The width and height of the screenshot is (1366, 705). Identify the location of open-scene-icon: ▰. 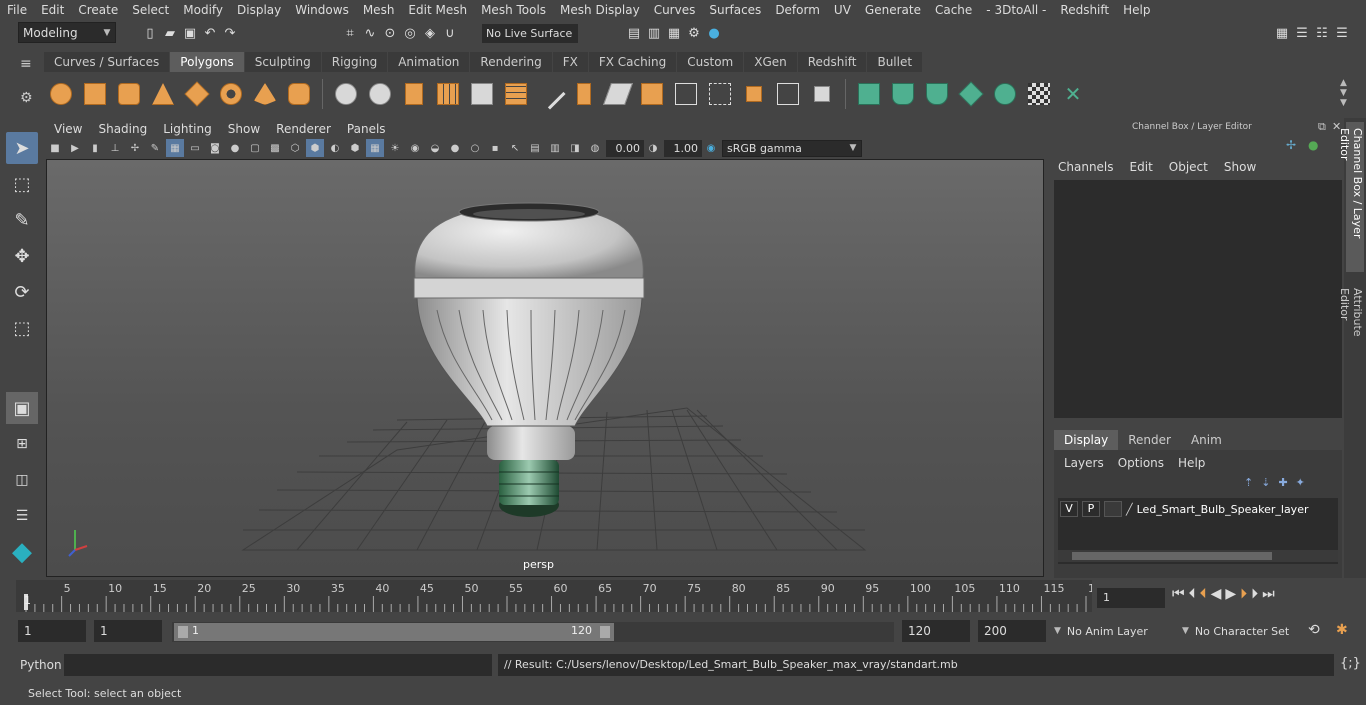
(170, 33).